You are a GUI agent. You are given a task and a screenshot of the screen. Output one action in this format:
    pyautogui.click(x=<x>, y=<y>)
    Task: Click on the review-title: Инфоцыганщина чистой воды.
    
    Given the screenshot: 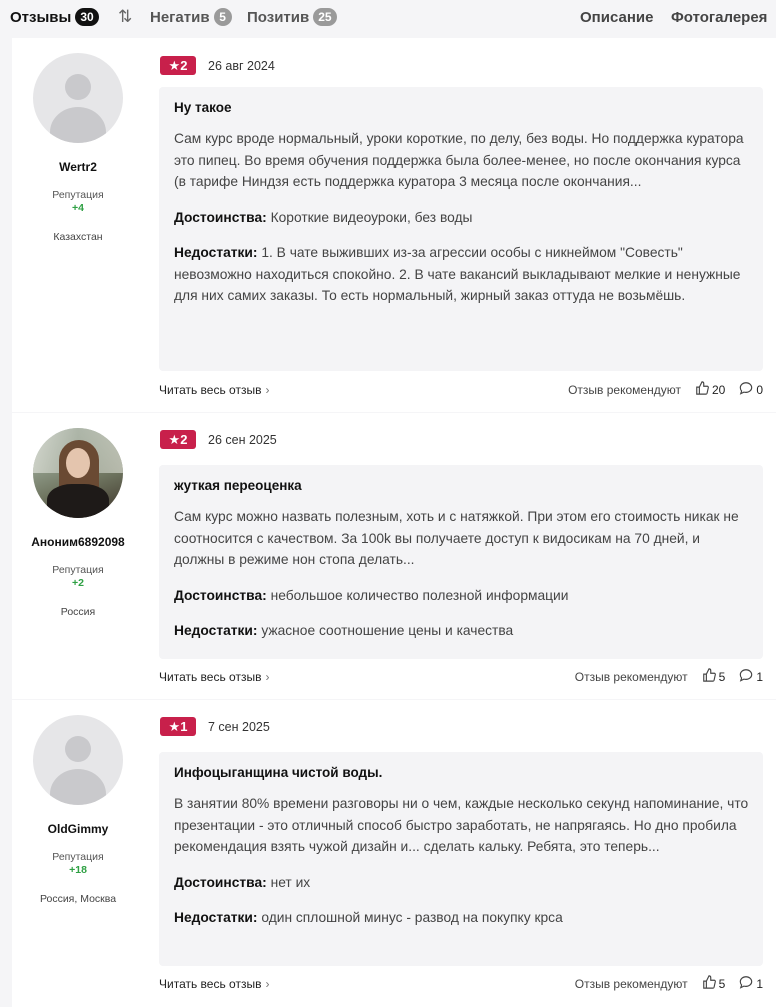 What is the action you would take?
    pyautogui.click(x=461, y=772)
    